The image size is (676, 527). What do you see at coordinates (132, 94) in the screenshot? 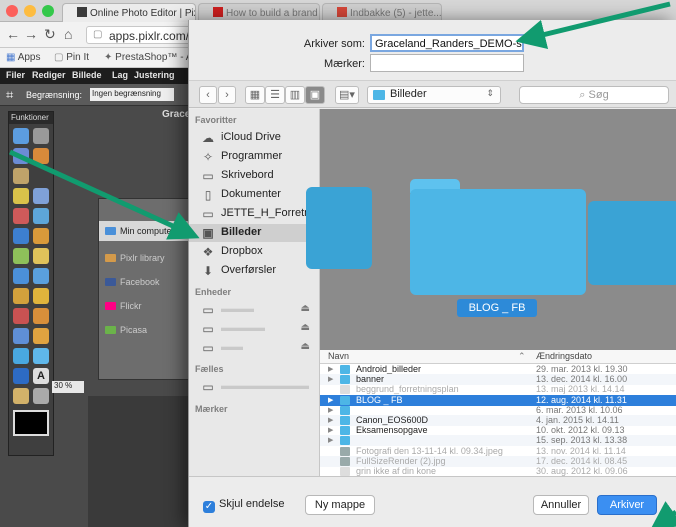
I see `constraint-select: Ingen begrænsning` at bounding box center [132, 94].